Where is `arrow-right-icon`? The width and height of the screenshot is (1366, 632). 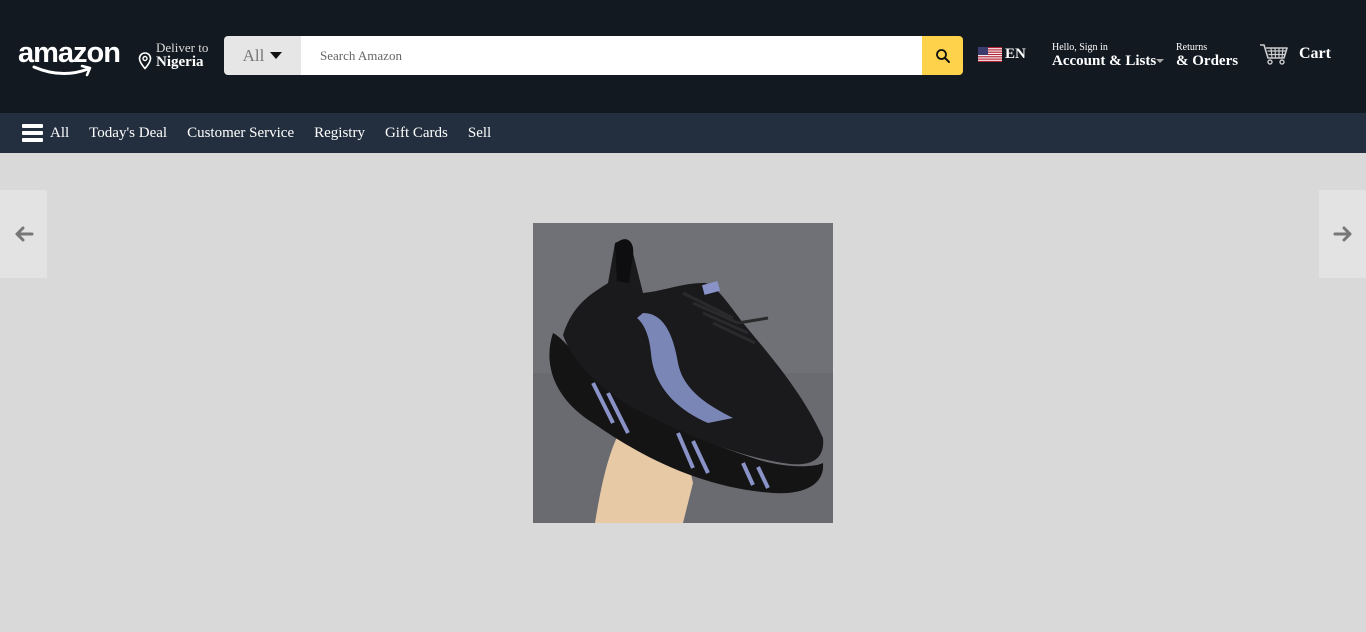
arrow-right-icon is located at coordinates (1342, 234).